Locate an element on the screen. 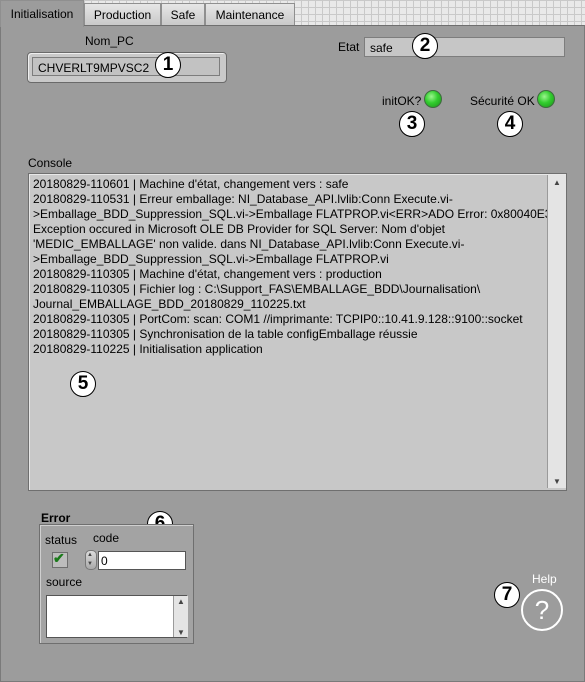 The width and height of the screenshot is (585, 682). error-code-label: code is located at coordinates (106, 538).